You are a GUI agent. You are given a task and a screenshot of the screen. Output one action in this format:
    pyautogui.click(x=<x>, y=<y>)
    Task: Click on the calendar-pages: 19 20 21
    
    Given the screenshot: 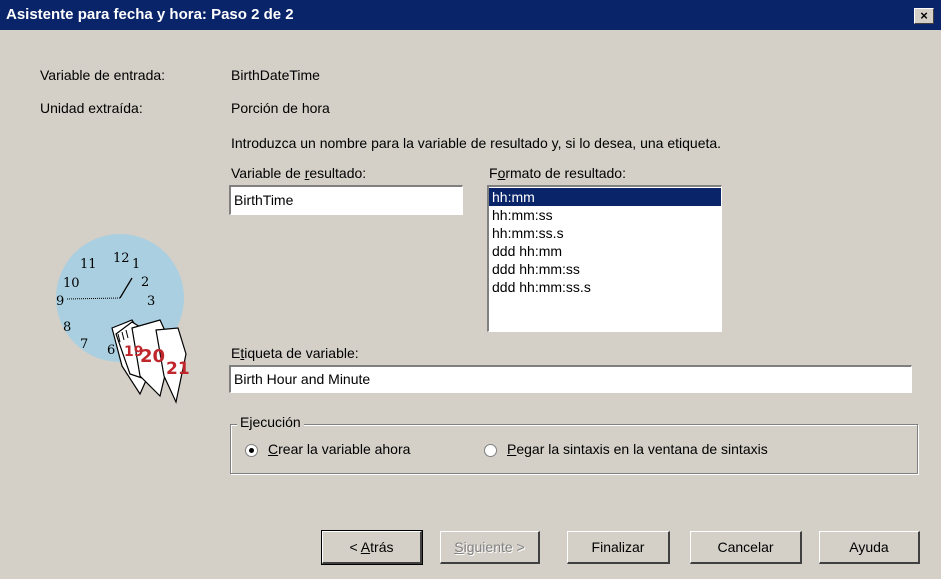 What is the action you would take?
    pyautogui.click(x=150, y=361)
    